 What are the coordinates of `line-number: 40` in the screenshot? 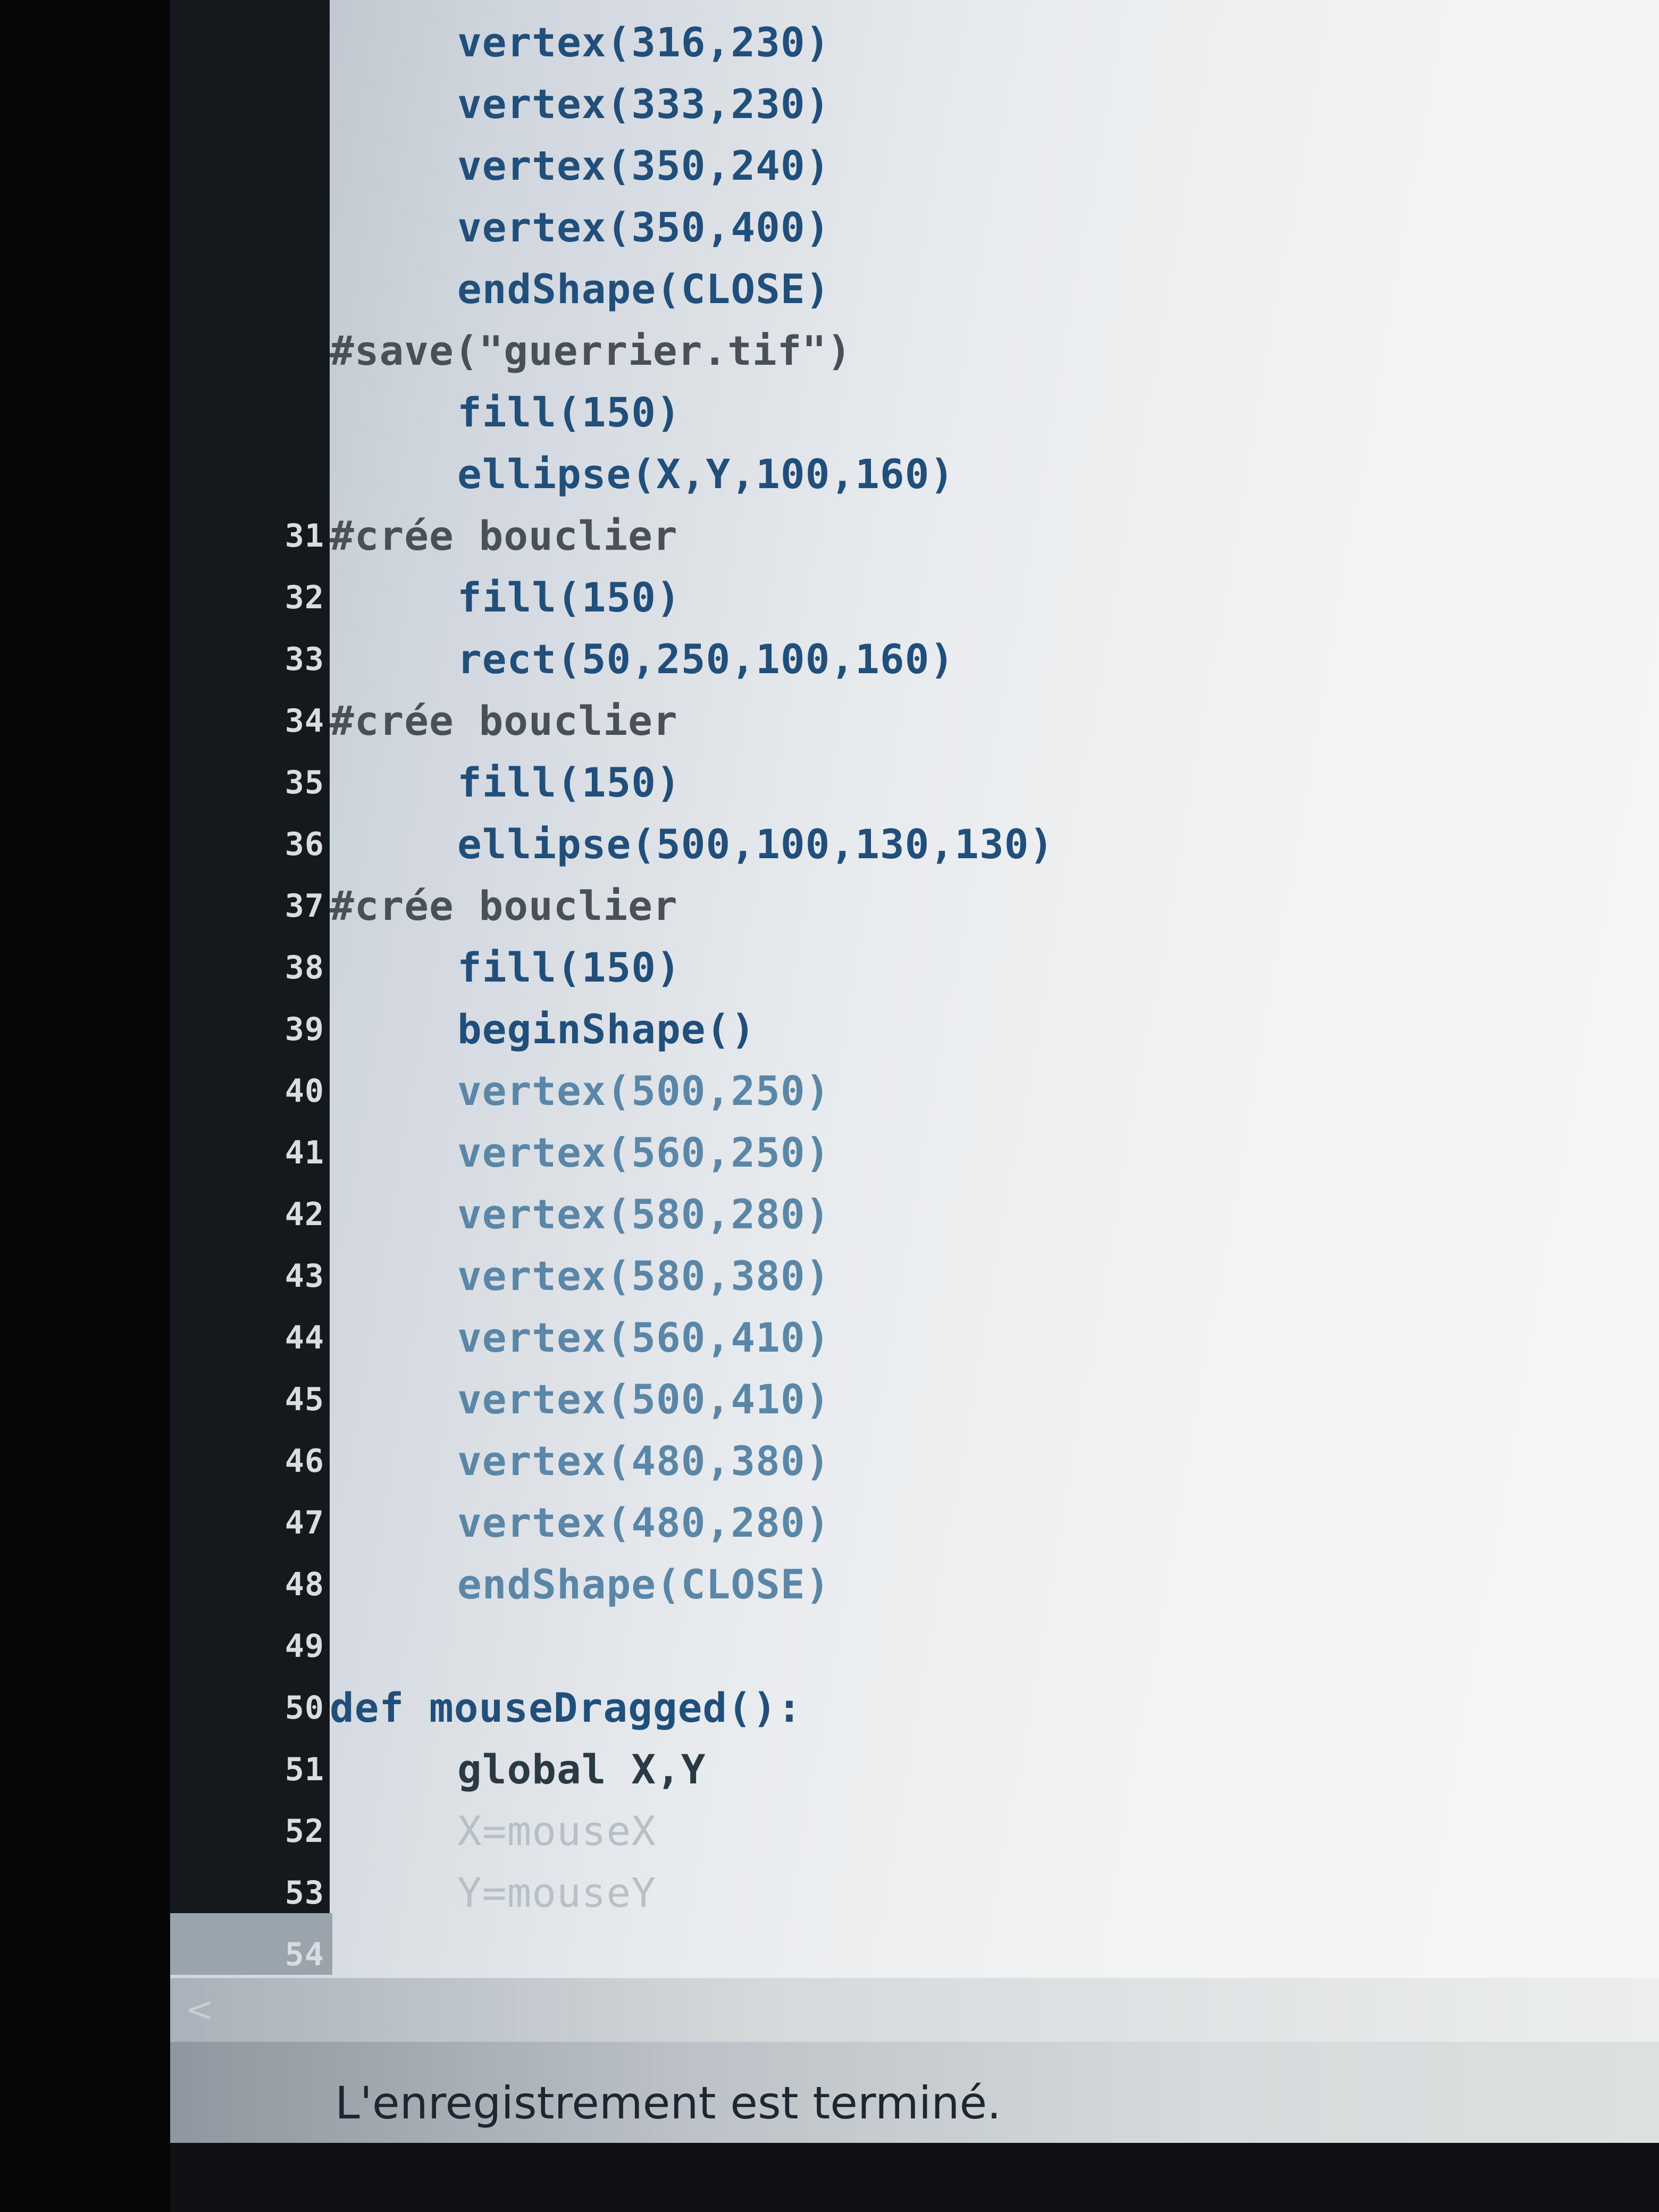 It's located at (304, 1091).